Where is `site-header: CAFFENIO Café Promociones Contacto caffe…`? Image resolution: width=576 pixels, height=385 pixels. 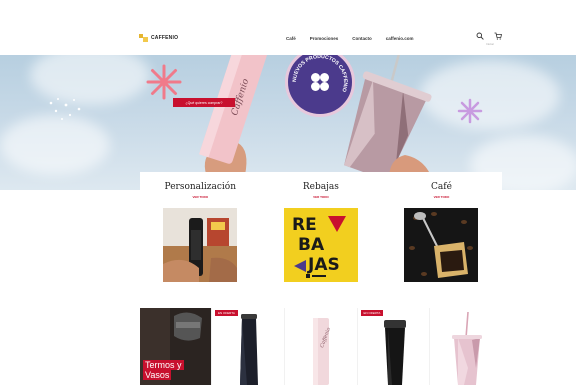 site-header: CAFFENIO Café Promociones Contacto caffe… is located at coordinates (288, 27).